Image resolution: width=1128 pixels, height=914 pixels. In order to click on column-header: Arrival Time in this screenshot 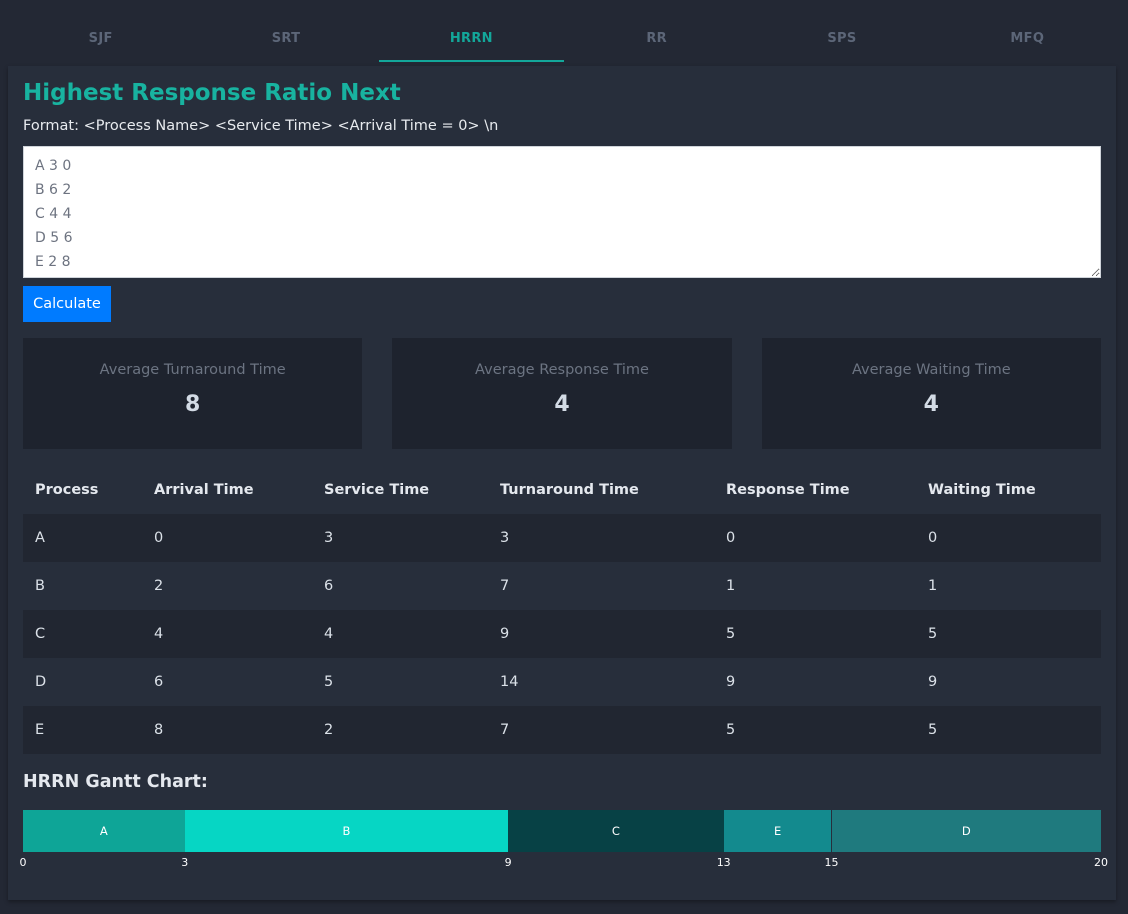, I will do `click(204, 490)`.